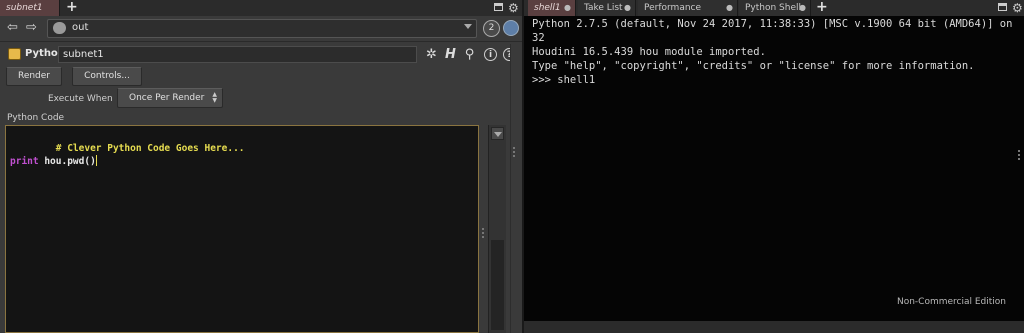 The width and height of the screenshot is (1024, 333). Describe the element at coordinates (497, 229) in the screenshot. I see `editor-scrollbar` at that location.